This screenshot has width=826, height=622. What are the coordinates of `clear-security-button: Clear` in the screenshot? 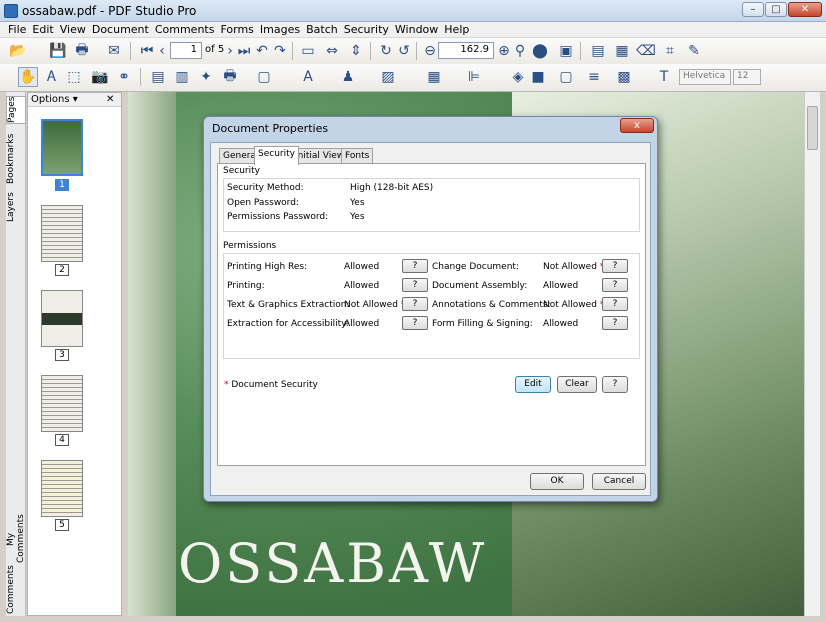 It's located at (577, 384).